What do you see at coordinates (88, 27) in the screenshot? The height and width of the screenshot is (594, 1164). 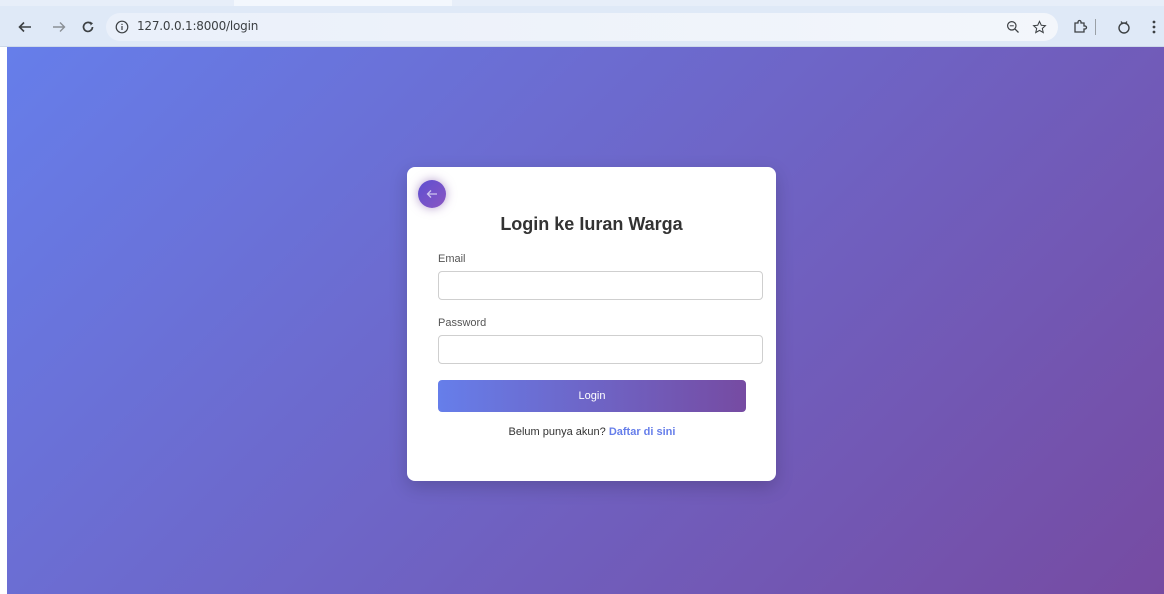 I see `reload-icon` at bounding box center [88, 27].